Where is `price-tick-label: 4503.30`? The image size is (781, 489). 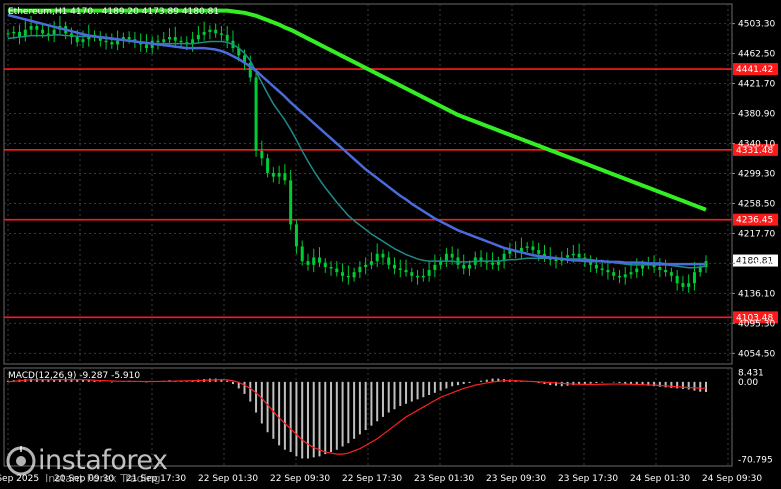
price-tick-label: 4503.30 is located at coordinates (756, 25).